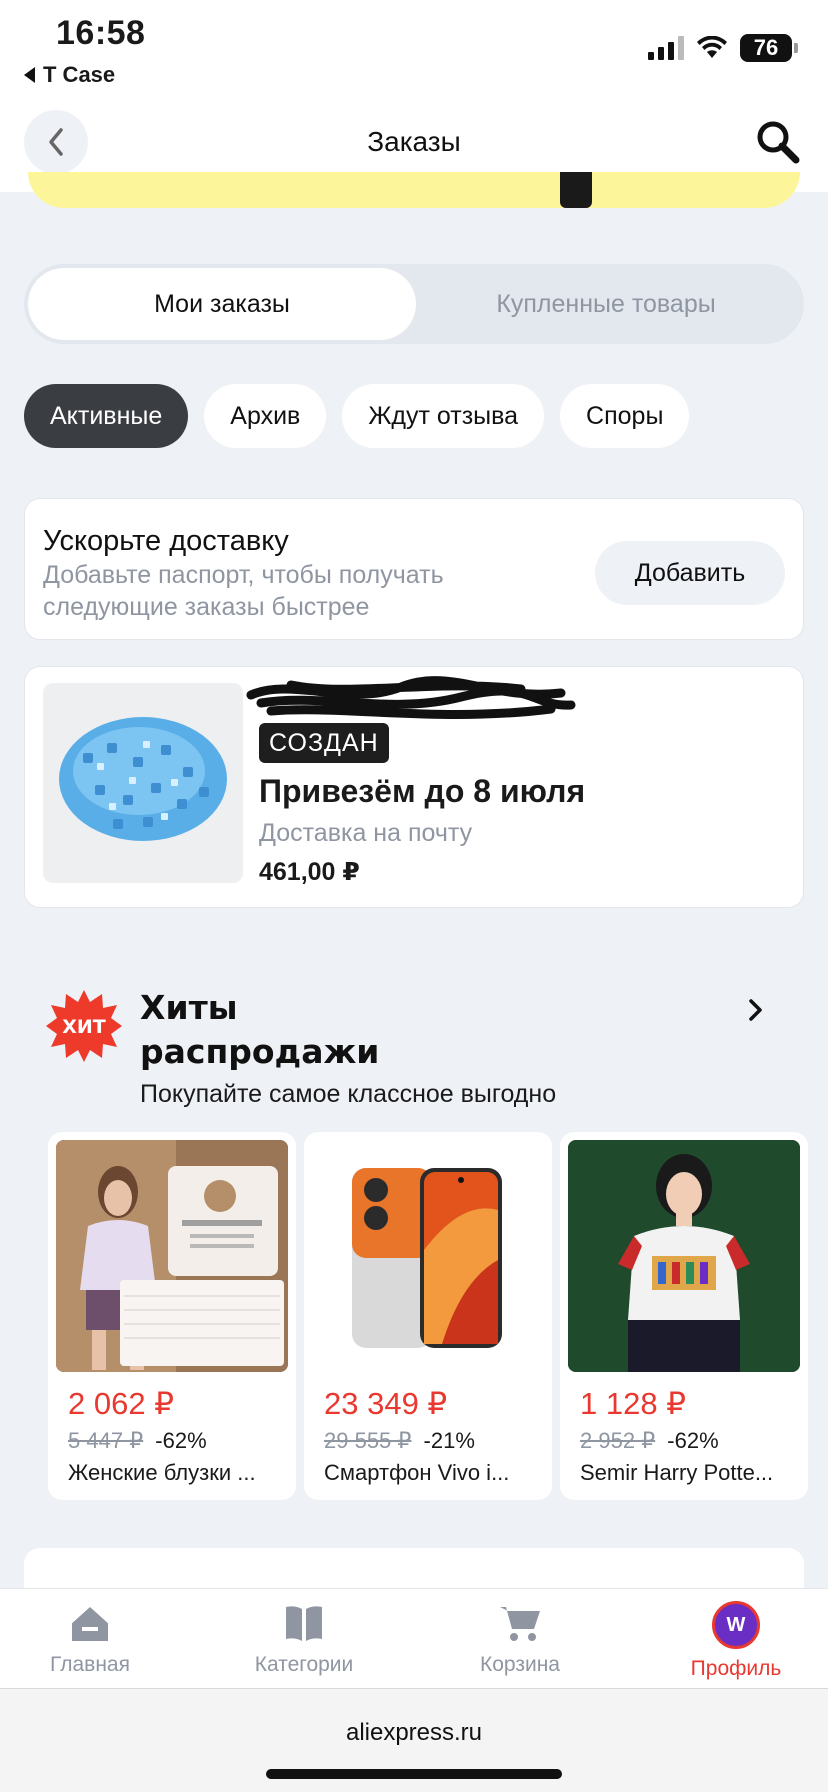  What do you see at coordinates (260, 1029) in the screenshot?
I see `hits-section-title: Хиты распродажи` at bounding box center [260, 1029].